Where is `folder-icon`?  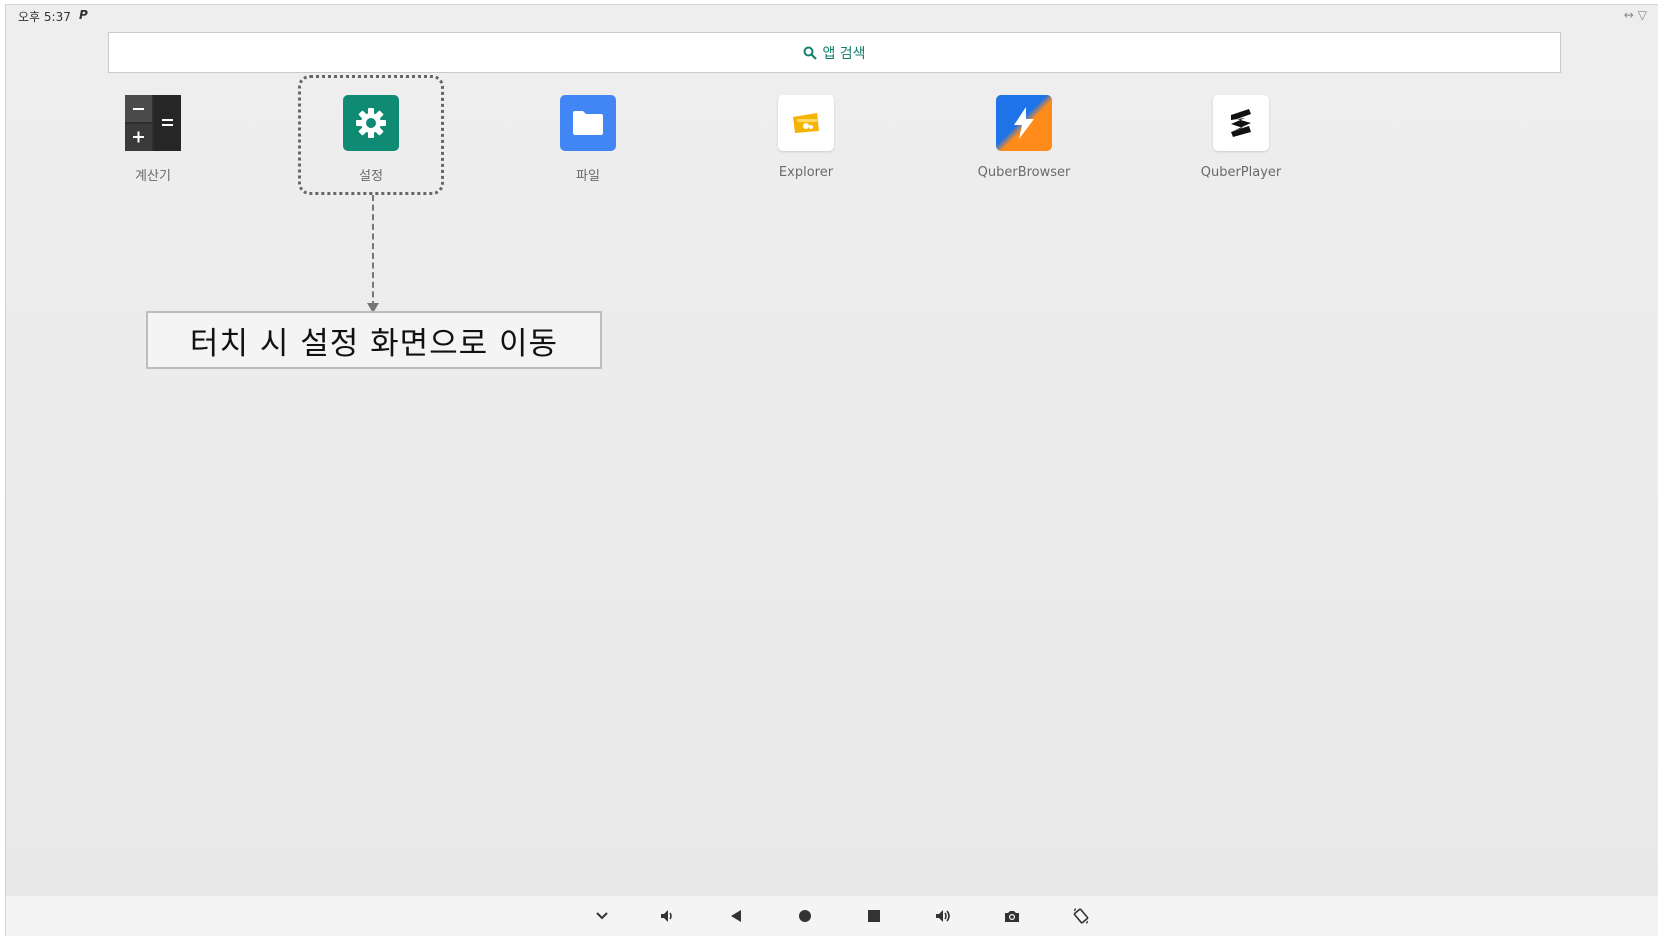
folder-icon is located at coordinates (588, 123).